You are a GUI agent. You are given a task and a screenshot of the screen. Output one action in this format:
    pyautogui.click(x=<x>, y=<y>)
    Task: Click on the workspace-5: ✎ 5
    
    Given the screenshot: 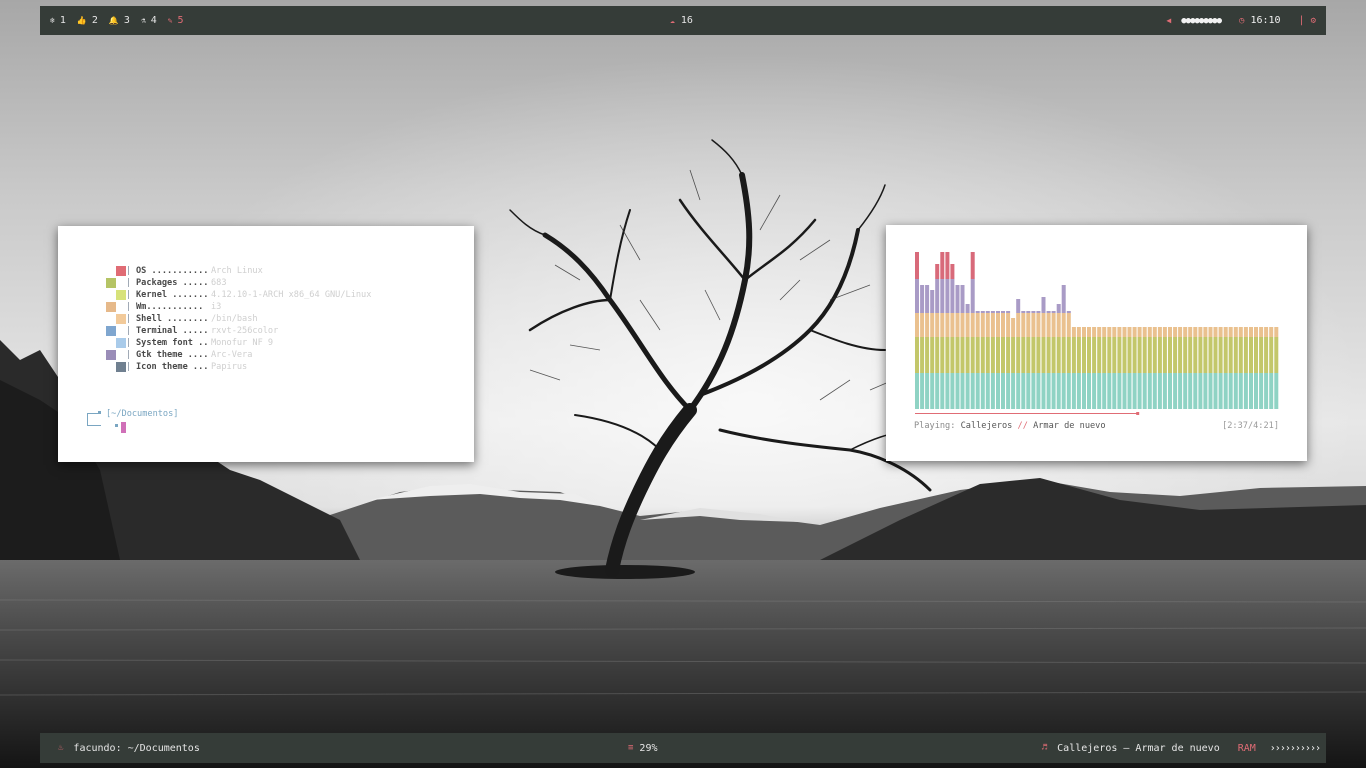 What is the action you would take?
    pyautogui.click(x=176, y=20)
    